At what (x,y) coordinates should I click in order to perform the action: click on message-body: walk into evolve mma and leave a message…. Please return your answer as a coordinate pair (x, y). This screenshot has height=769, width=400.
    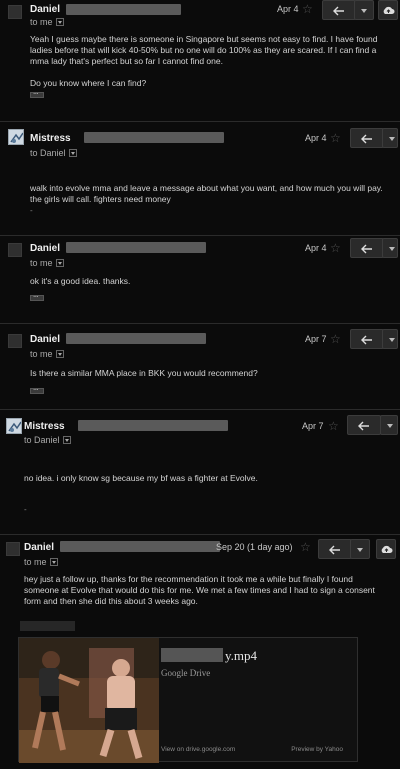
    Looking at the image, I should click on (206, 193).